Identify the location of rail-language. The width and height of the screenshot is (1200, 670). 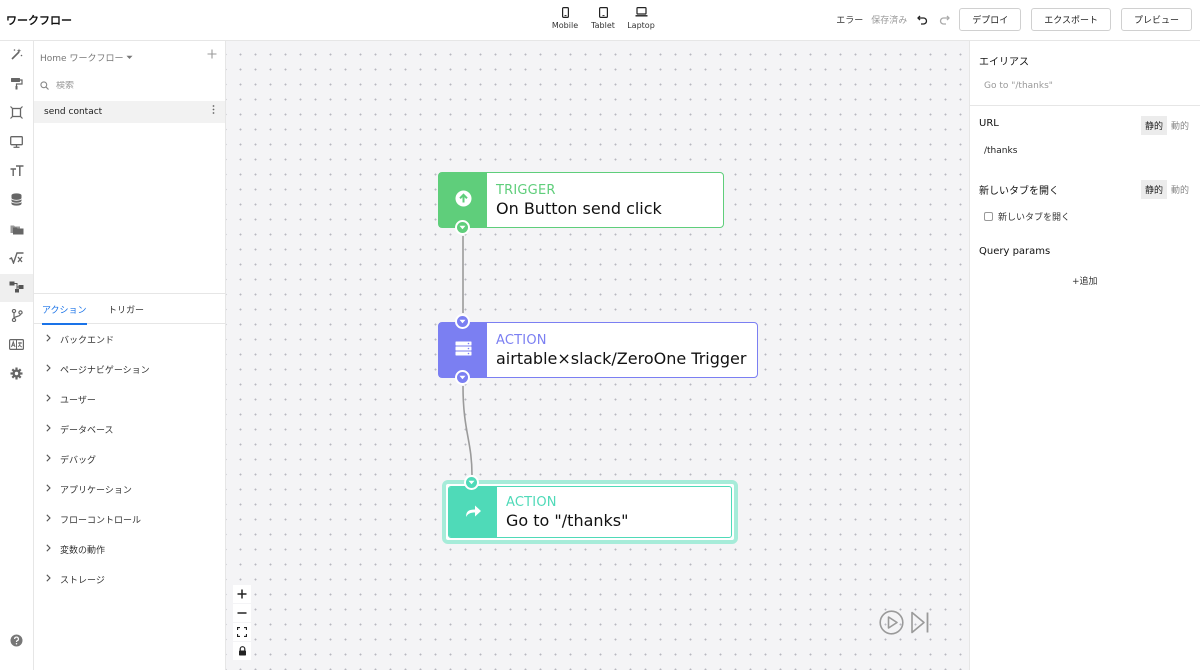
(16, 346).